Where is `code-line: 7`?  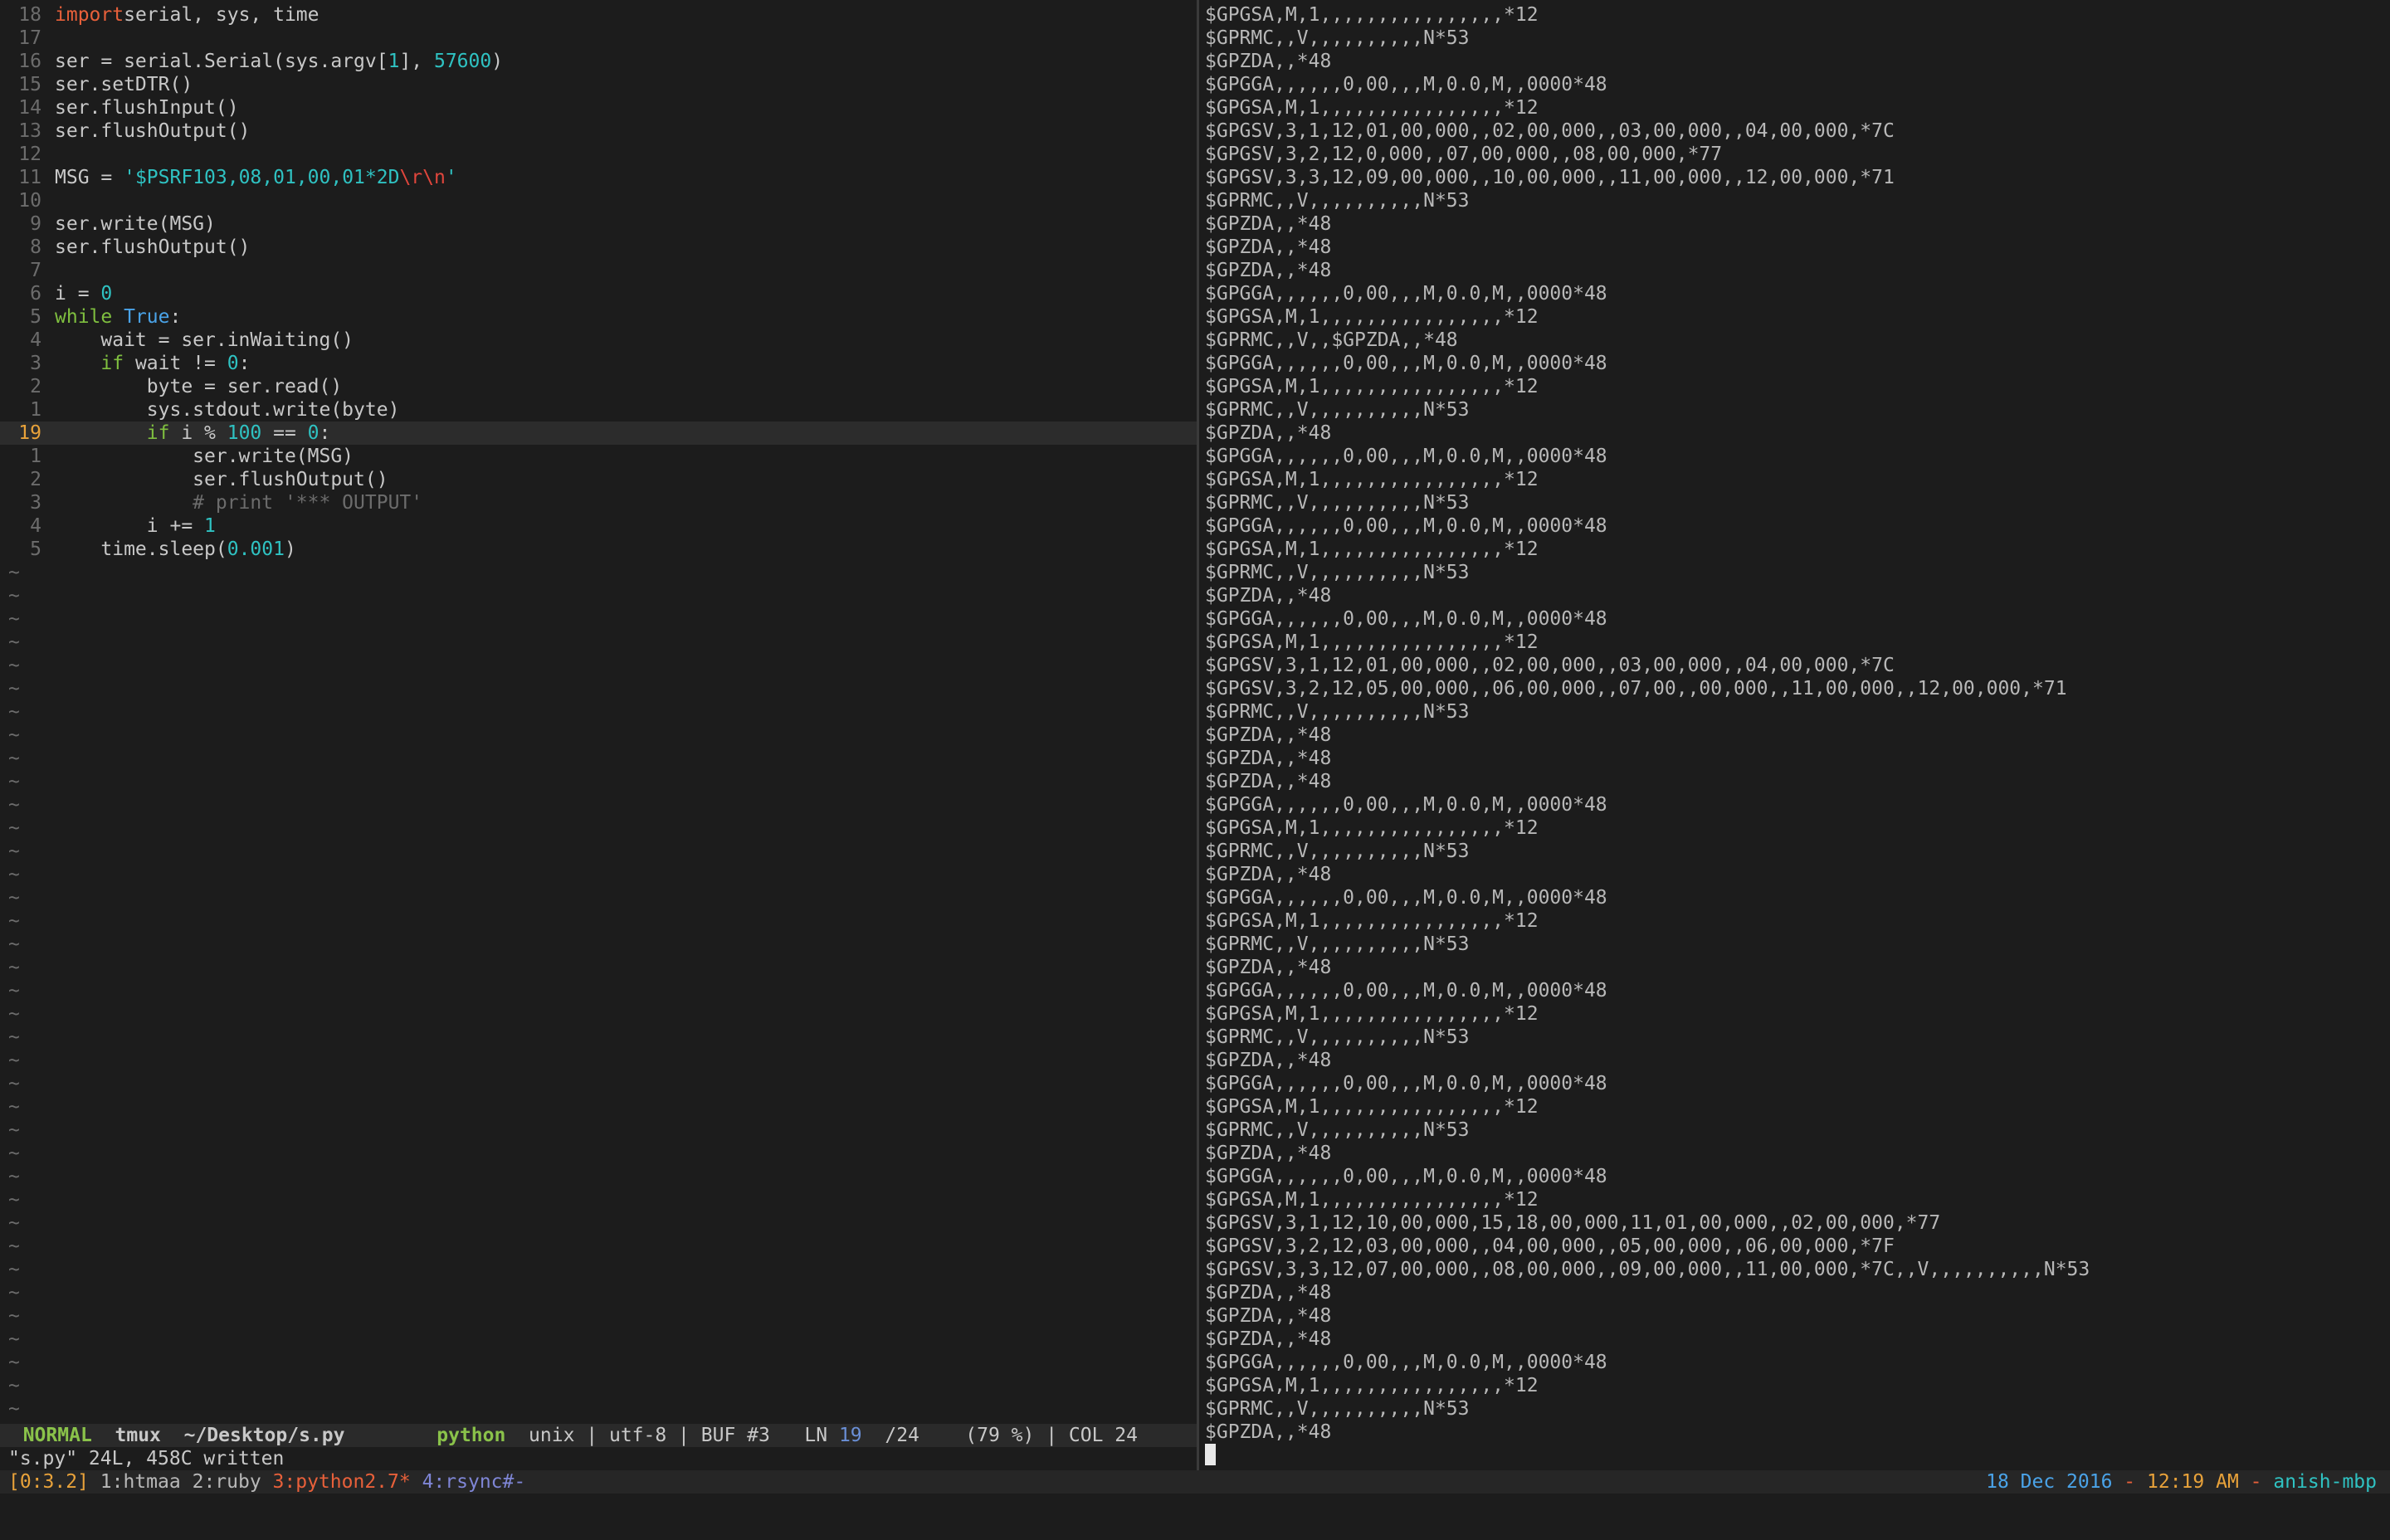 code-line: 7 is located at coordinates (598, 270).